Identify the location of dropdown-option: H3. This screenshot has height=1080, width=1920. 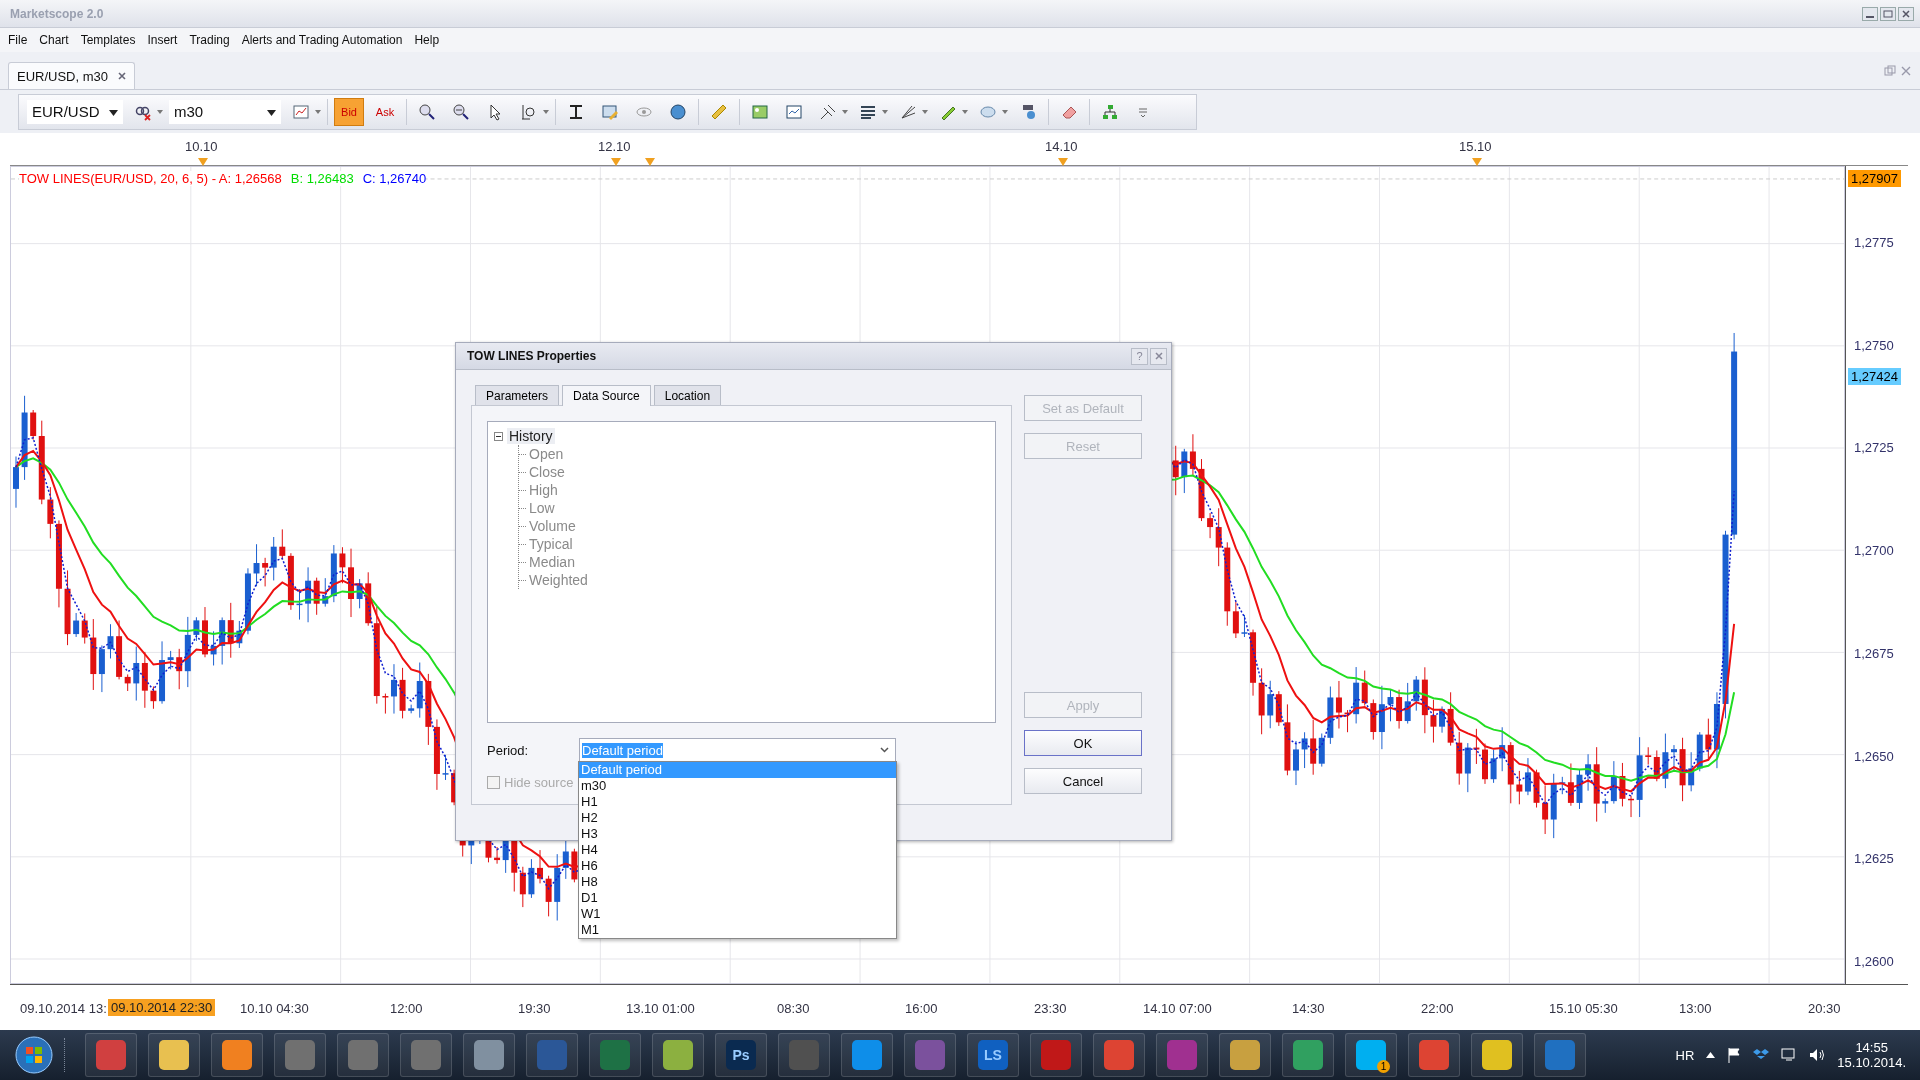
(737, 834).